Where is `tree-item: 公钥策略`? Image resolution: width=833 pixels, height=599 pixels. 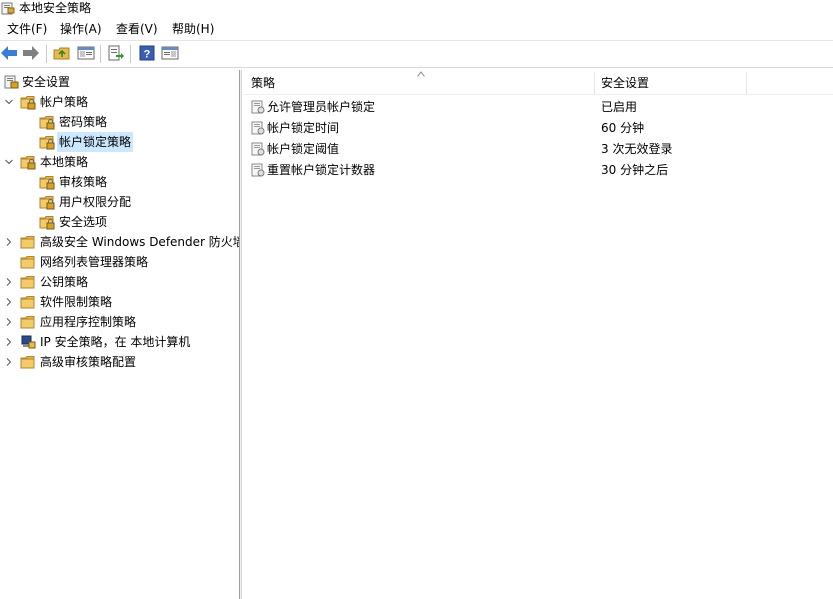
tree-item: 公钥策略 is located at coordinates (119, 282).